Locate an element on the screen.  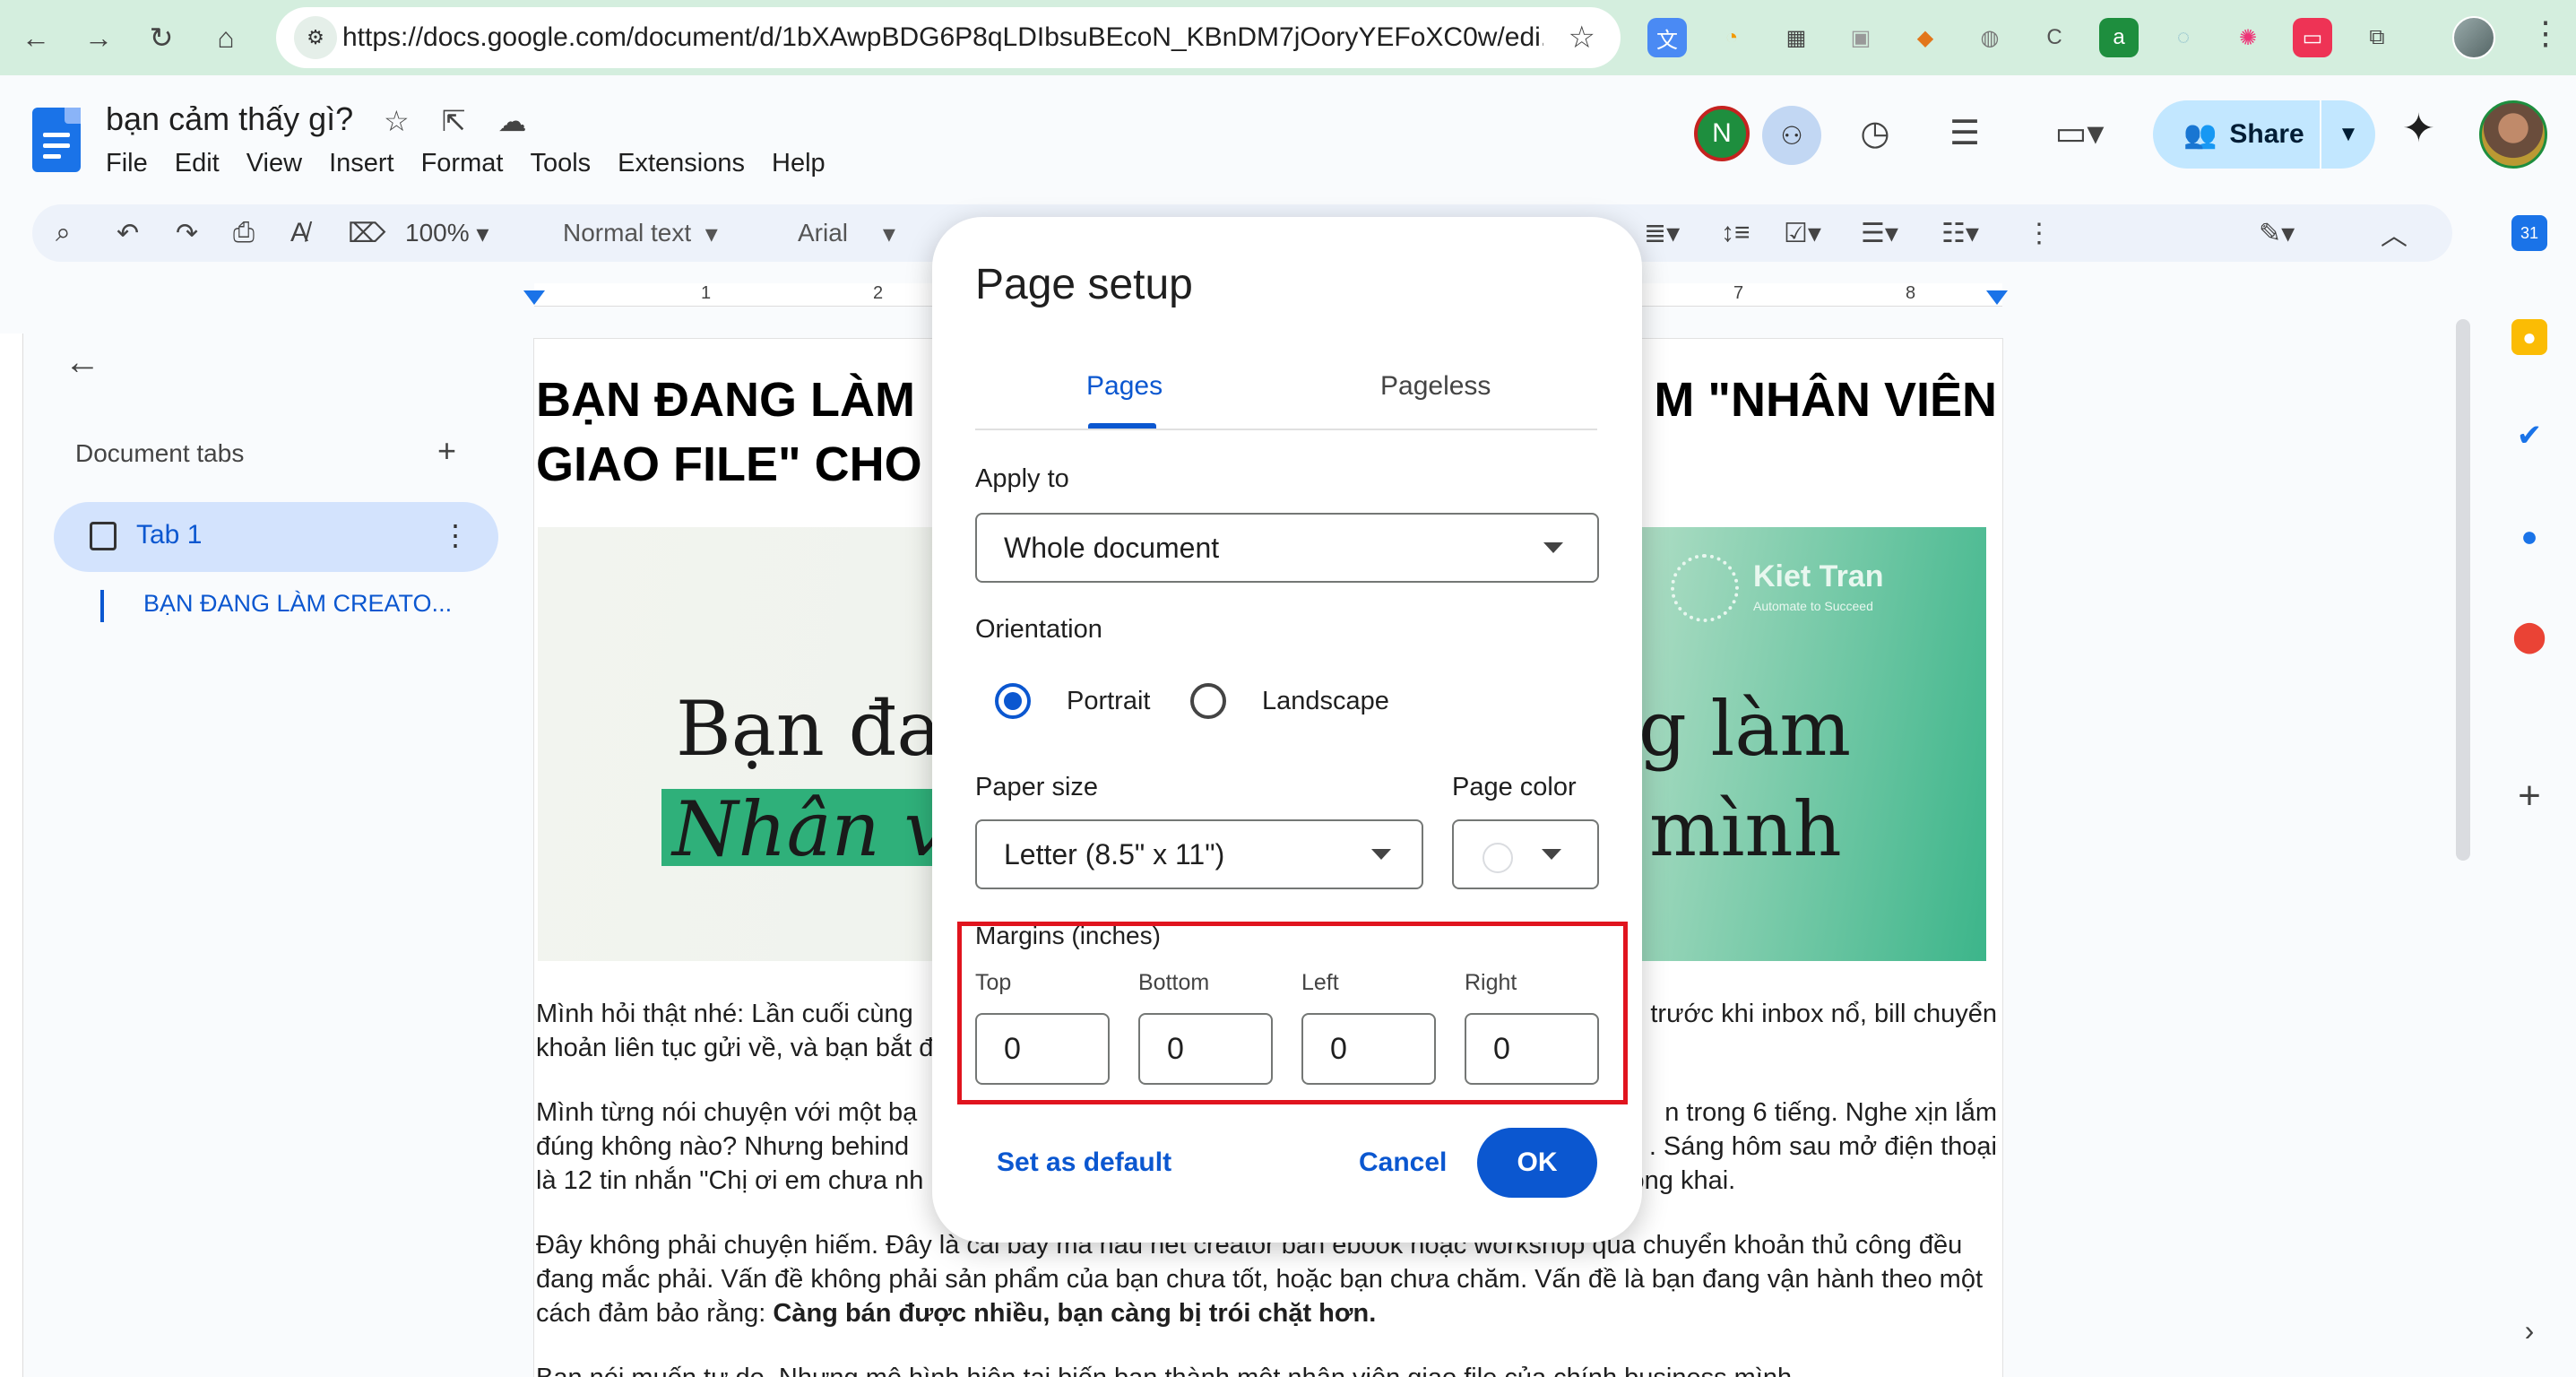
margin-right-input: 0 is located at coordinates (1532, 1049).